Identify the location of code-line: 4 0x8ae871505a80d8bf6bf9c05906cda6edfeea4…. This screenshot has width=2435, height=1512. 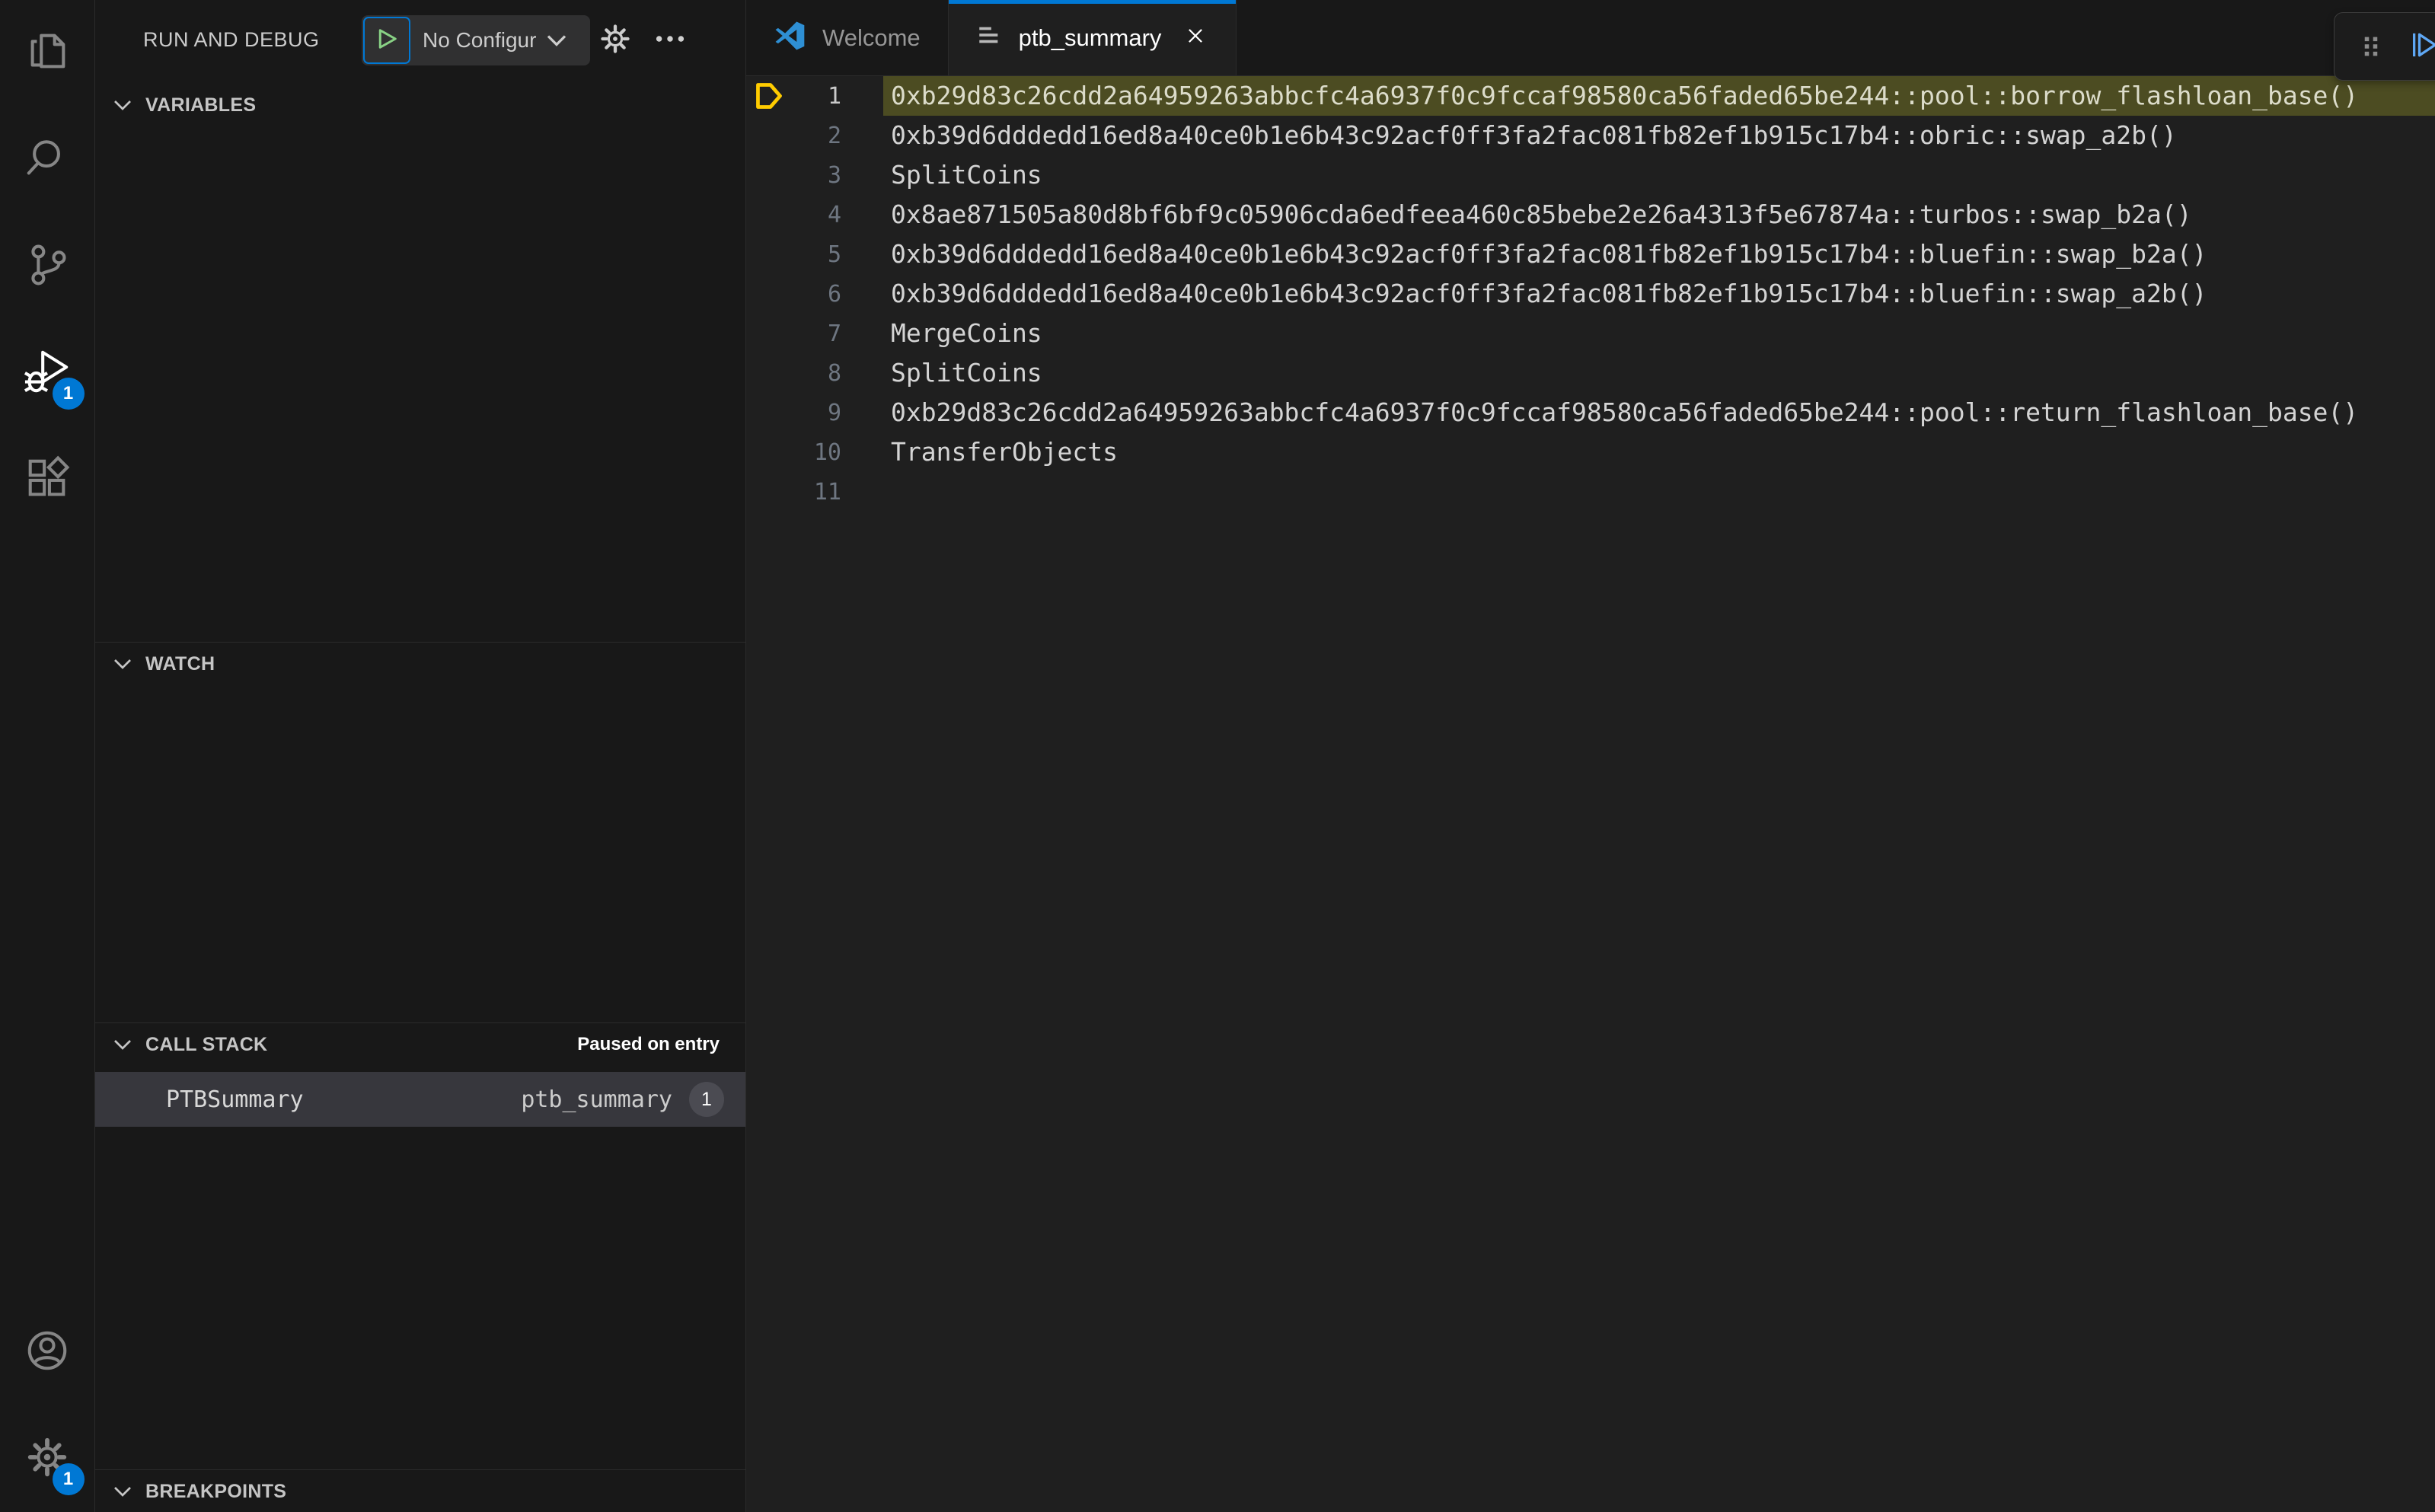
(1590, 214).